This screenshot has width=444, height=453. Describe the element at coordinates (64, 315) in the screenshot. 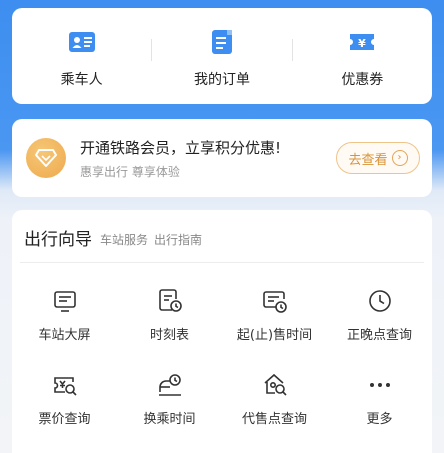

I see `guide-item-station-screen: 车站大屏` at that location.